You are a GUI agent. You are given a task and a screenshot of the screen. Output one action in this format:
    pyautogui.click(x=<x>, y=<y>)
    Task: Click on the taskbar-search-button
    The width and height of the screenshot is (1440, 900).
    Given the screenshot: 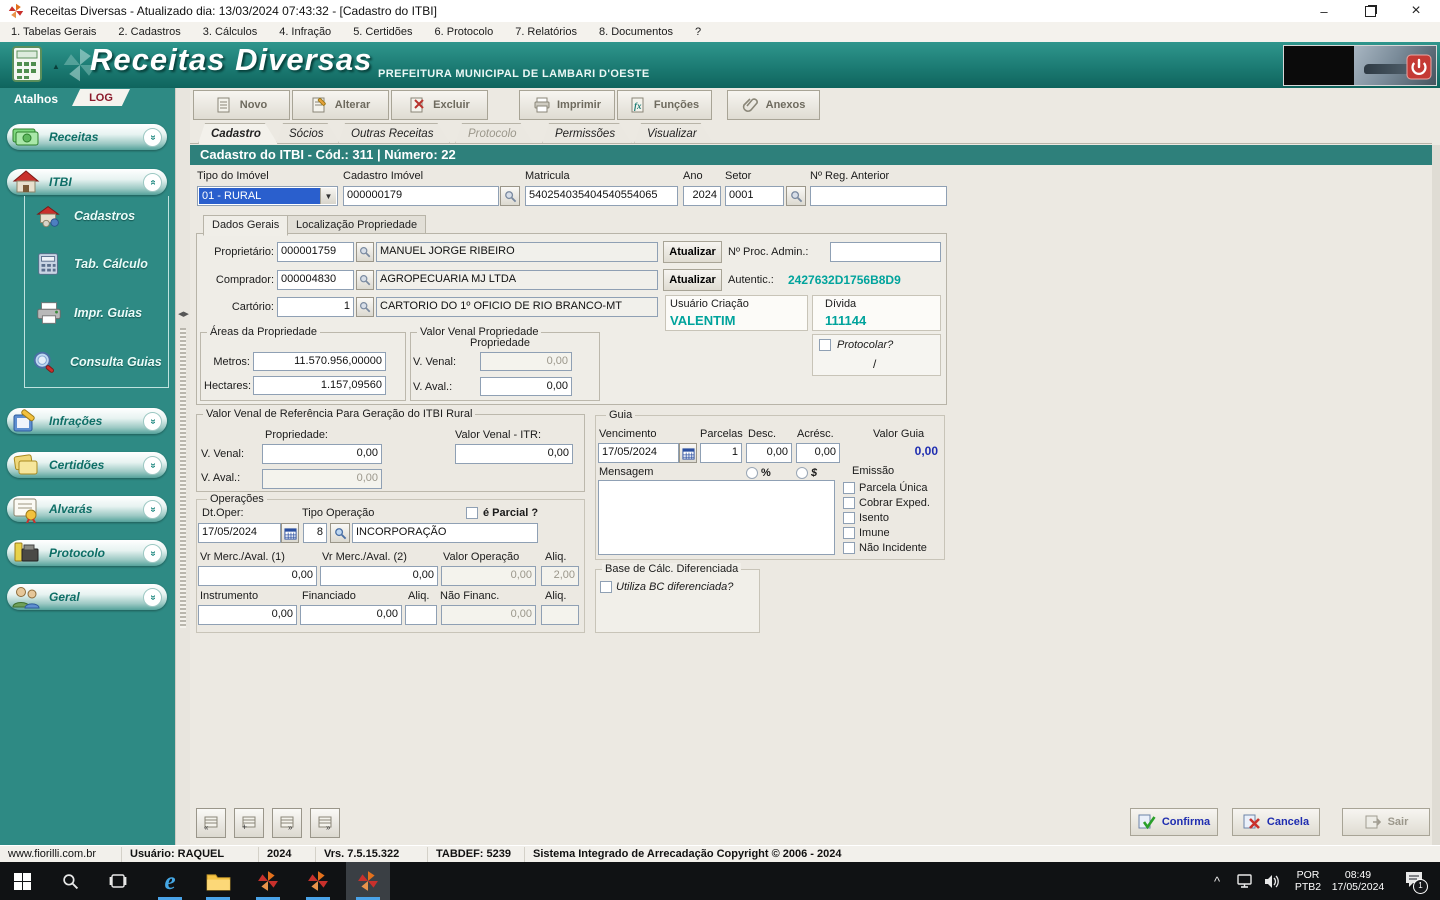 What is the action you would take?
    pyautogui.click(x=70, y=881)
    